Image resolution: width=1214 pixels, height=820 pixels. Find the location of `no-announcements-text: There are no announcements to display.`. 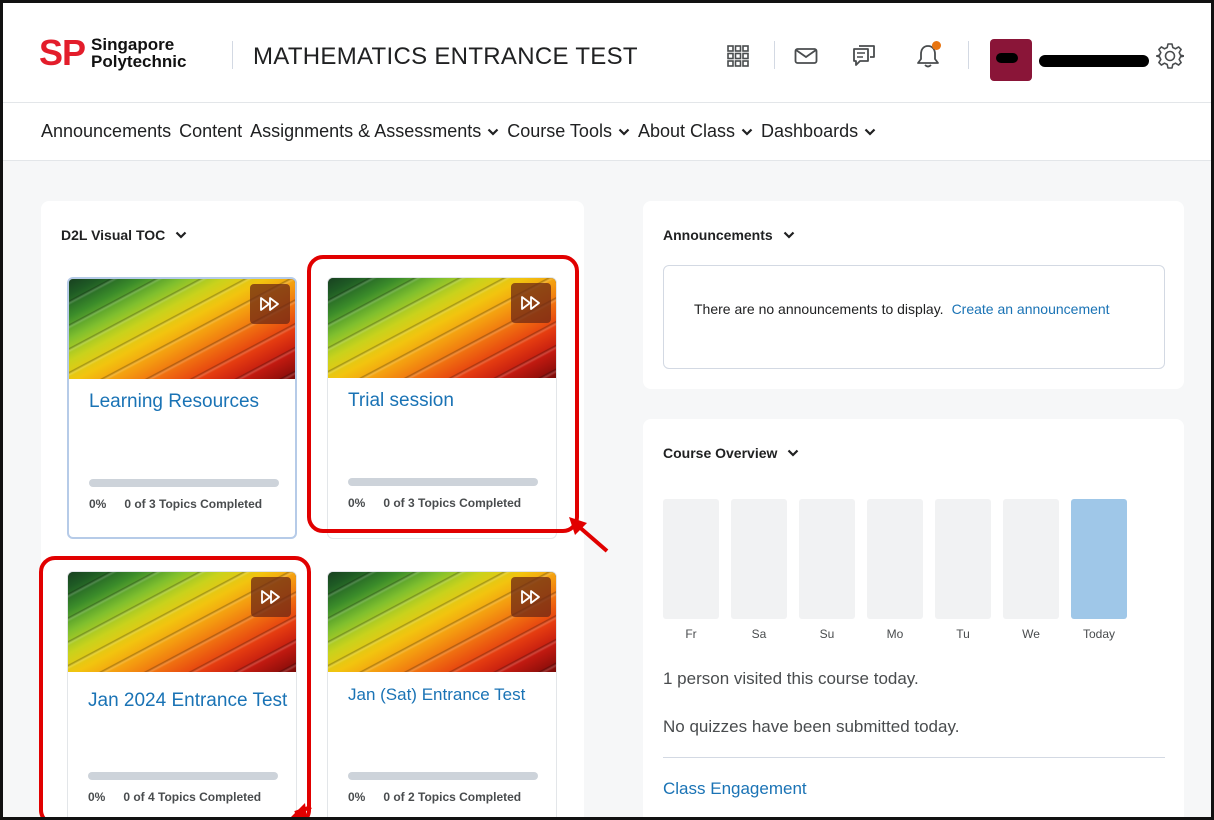

no-announcements-text: There are no announcements to display. is located at coordinates (819, 309).